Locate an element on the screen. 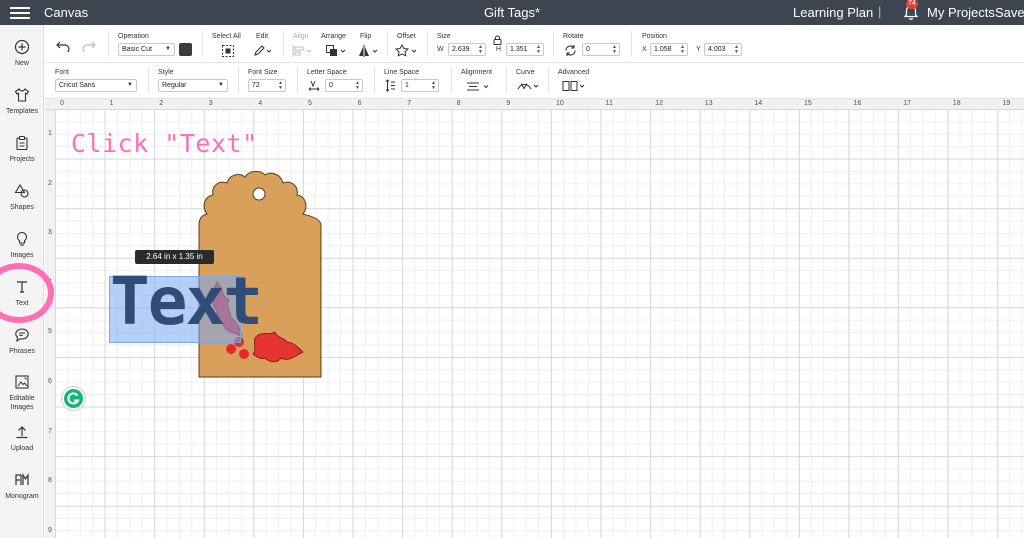 Image resolution: width=1024 pixels, height=538 pixels. line-space-input: 1 ▲ ▼ is located at coordinates (420, 85).